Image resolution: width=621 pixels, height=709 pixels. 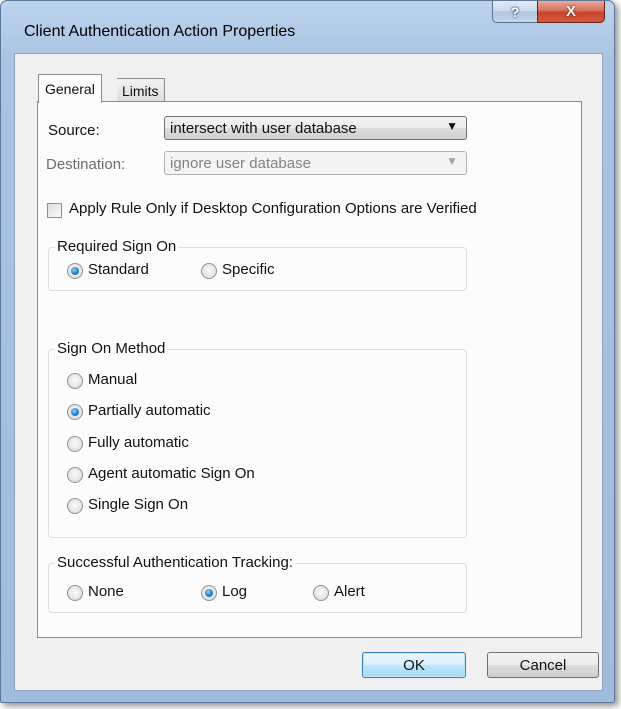 I want to click on help-button: ?, so click(x=515, y=12).